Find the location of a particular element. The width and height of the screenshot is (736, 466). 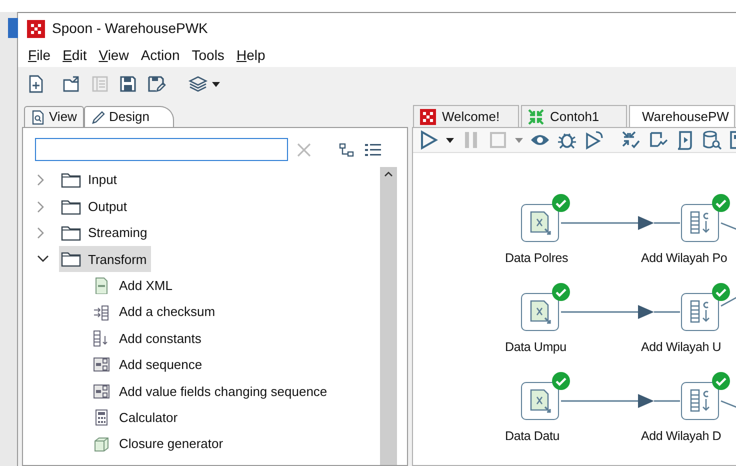

tree-item: Add sequence is located at coordinates (121, 365).